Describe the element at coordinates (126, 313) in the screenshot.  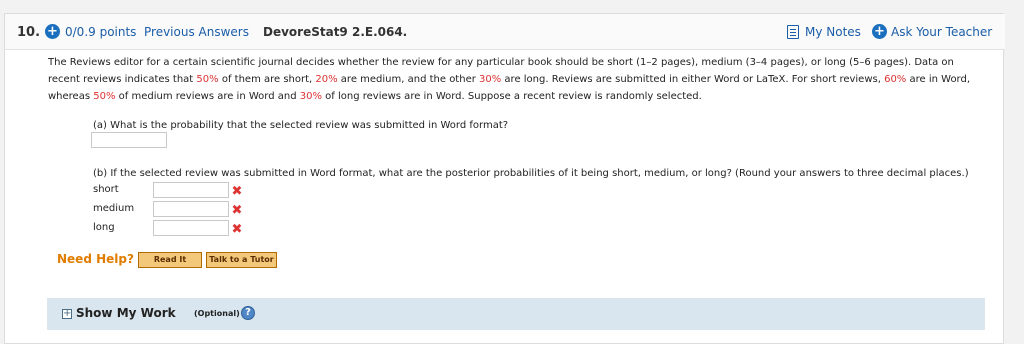
I see `show-my-work-label: Show My Work` at that location.